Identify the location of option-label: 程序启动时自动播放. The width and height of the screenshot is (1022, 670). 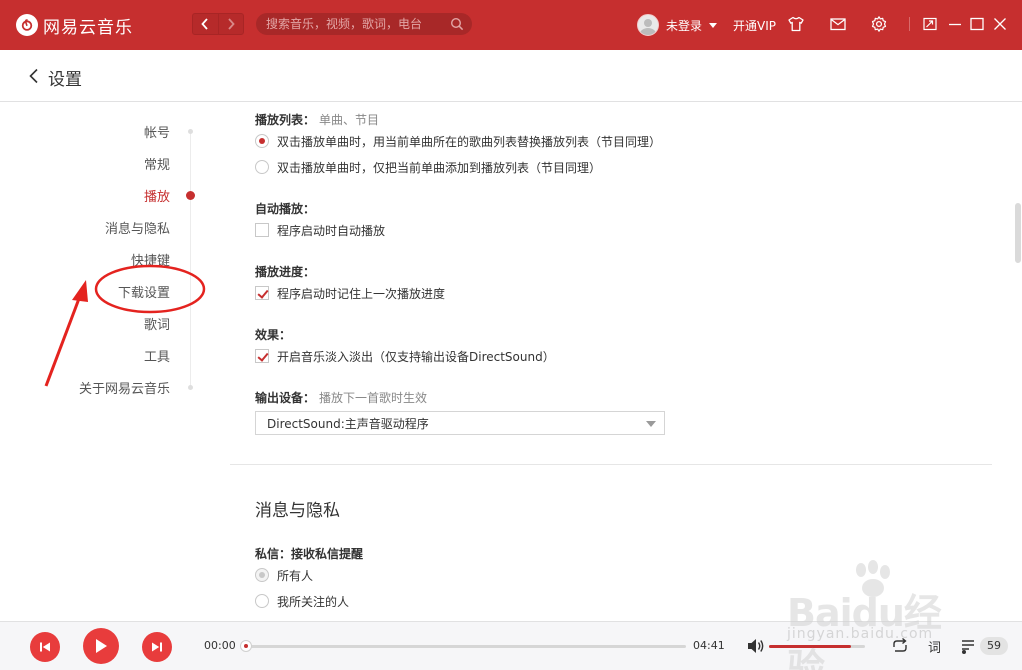
(331, 230).